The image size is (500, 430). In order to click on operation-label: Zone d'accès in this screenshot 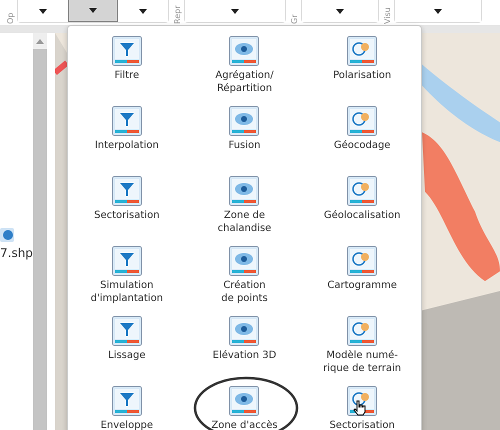, I will do `click(244, 424)`.